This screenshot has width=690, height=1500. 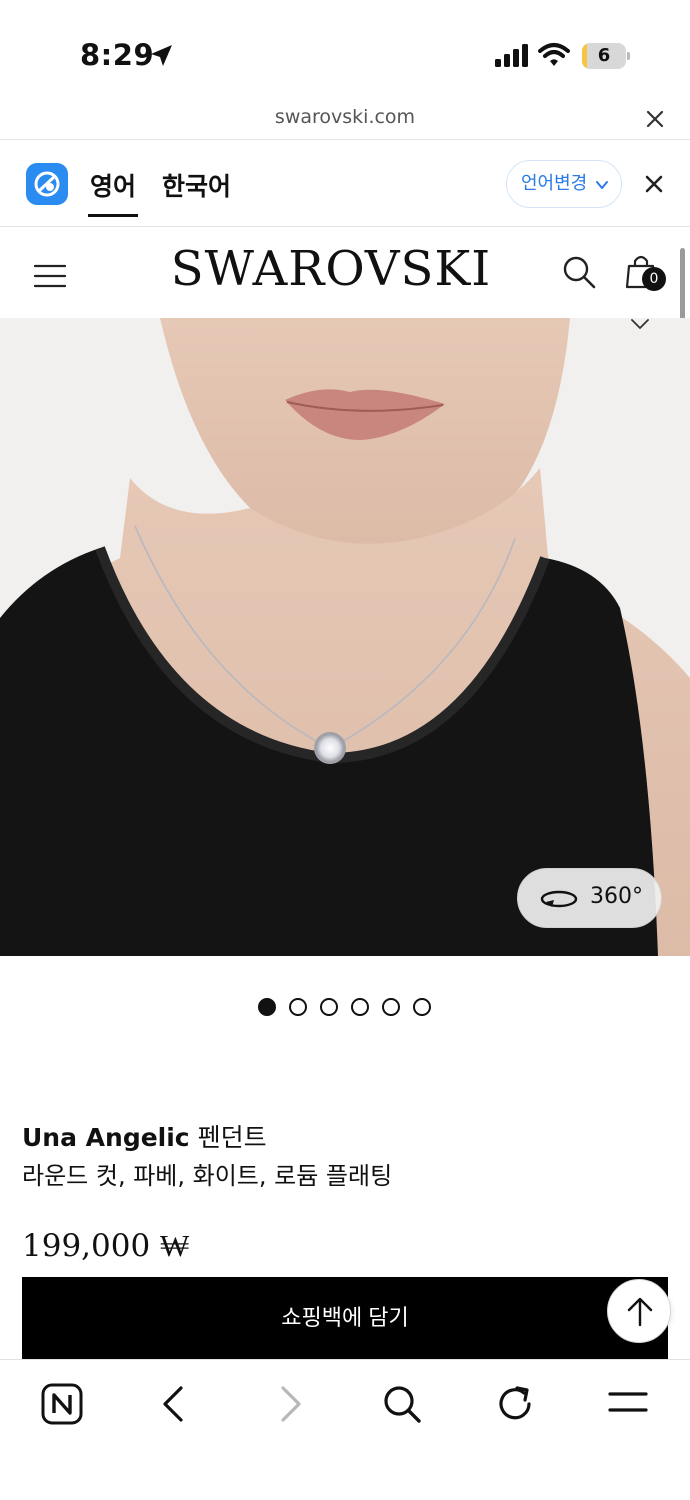 What do you see at coordinates (616, 896) in the screenshot?
I see `view-360-label: 360°` at bounding box center [616, 896].